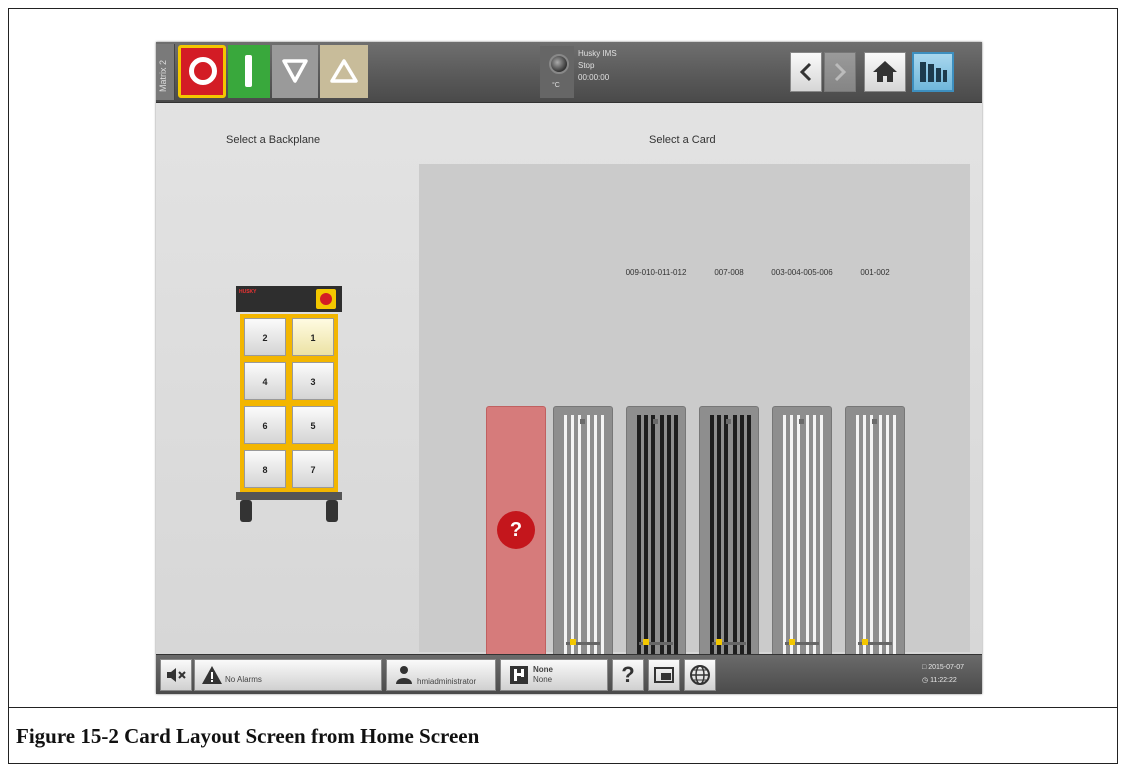  I want to click on backplane-slot-8: 8, so click(265, 469).